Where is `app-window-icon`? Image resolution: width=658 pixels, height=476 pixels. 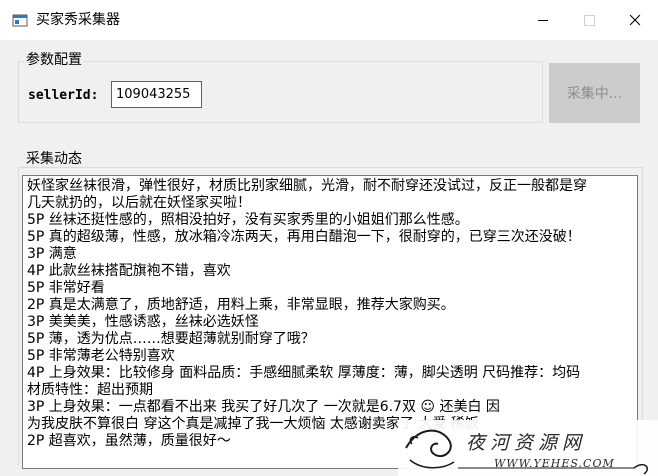 app-window-icon is located at coordinates (20, 20).